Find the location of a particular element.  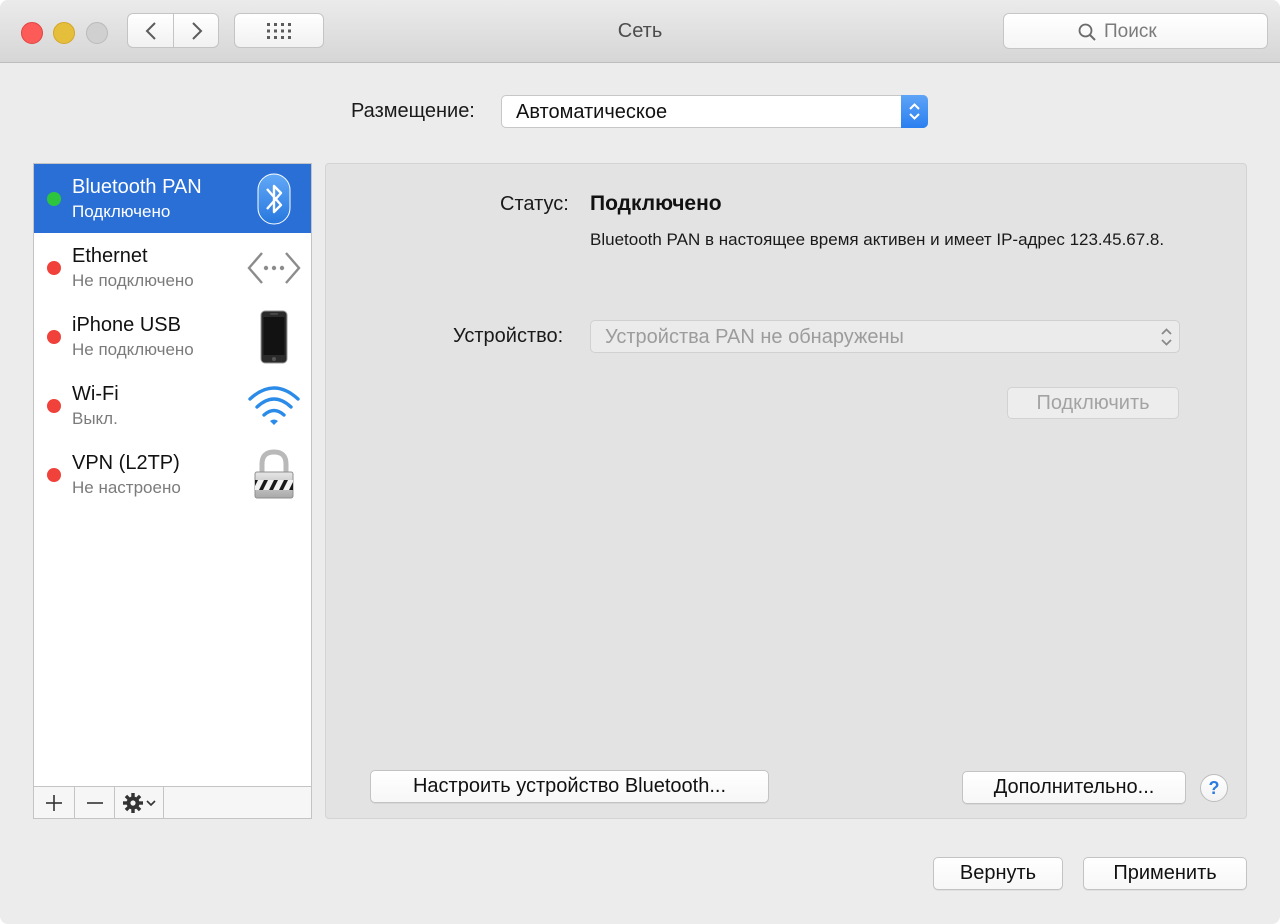

revert-button: Вернуть is located at coordinates (998, 873).